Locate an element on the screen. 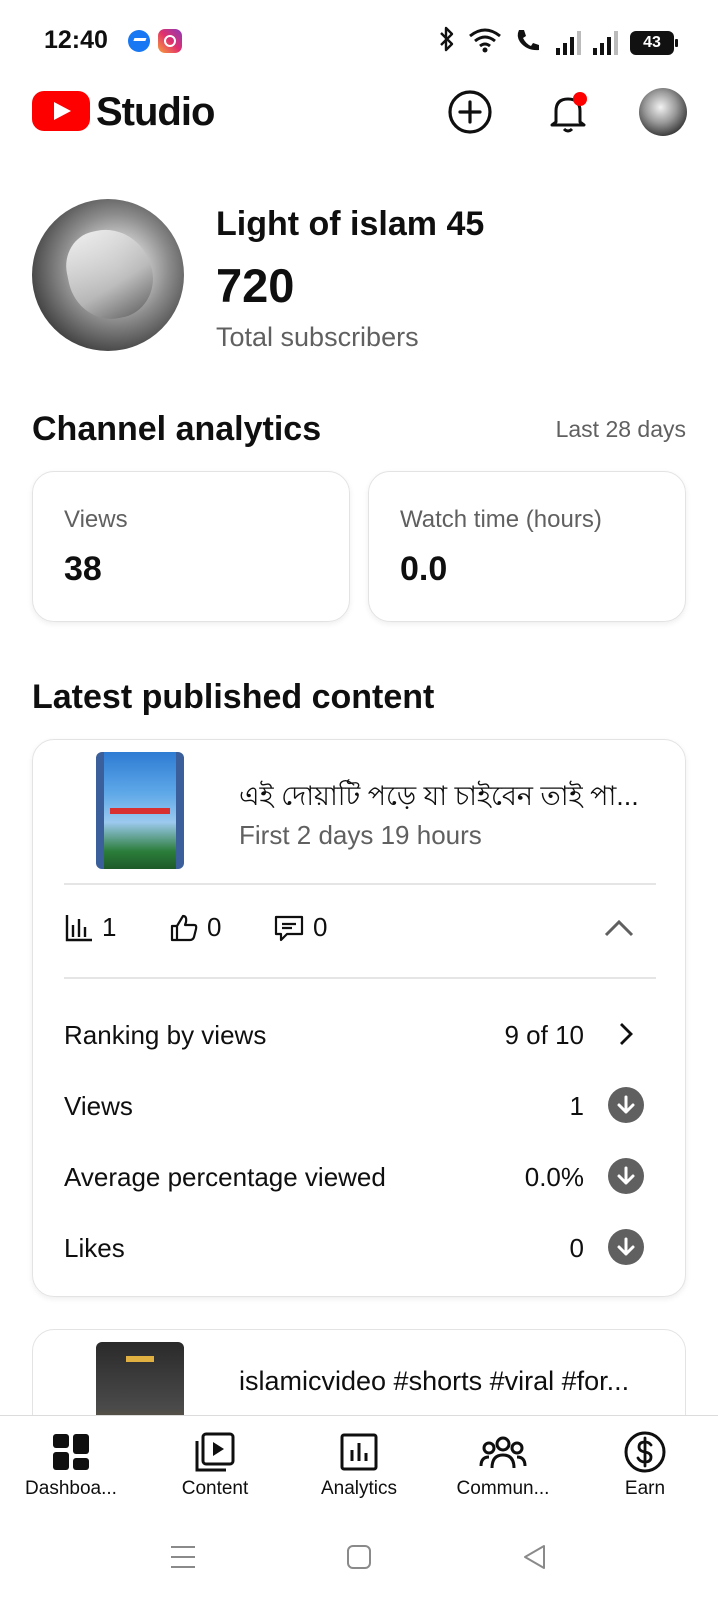  community-icon is located at coordinates (503, 1452).